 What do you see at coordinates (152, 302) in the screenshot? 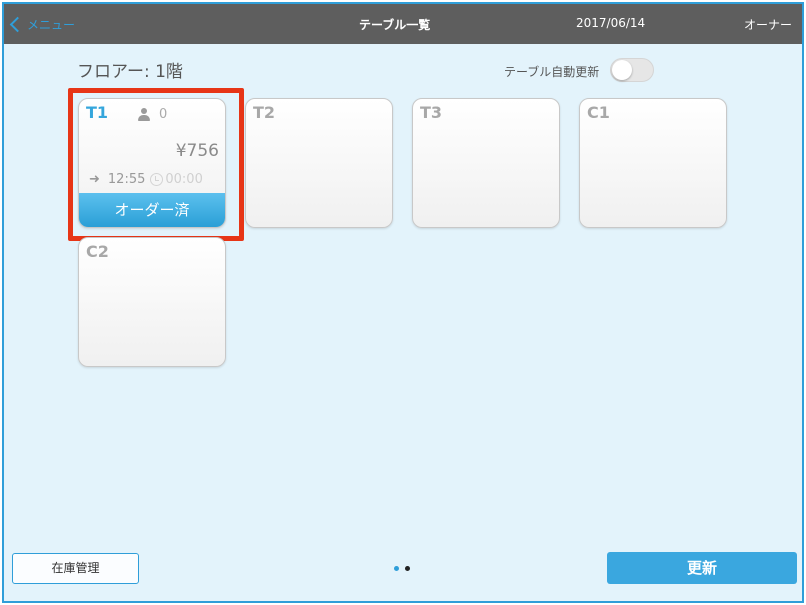
I see `table-card-c2: C2` at bounding box center [152, 302].